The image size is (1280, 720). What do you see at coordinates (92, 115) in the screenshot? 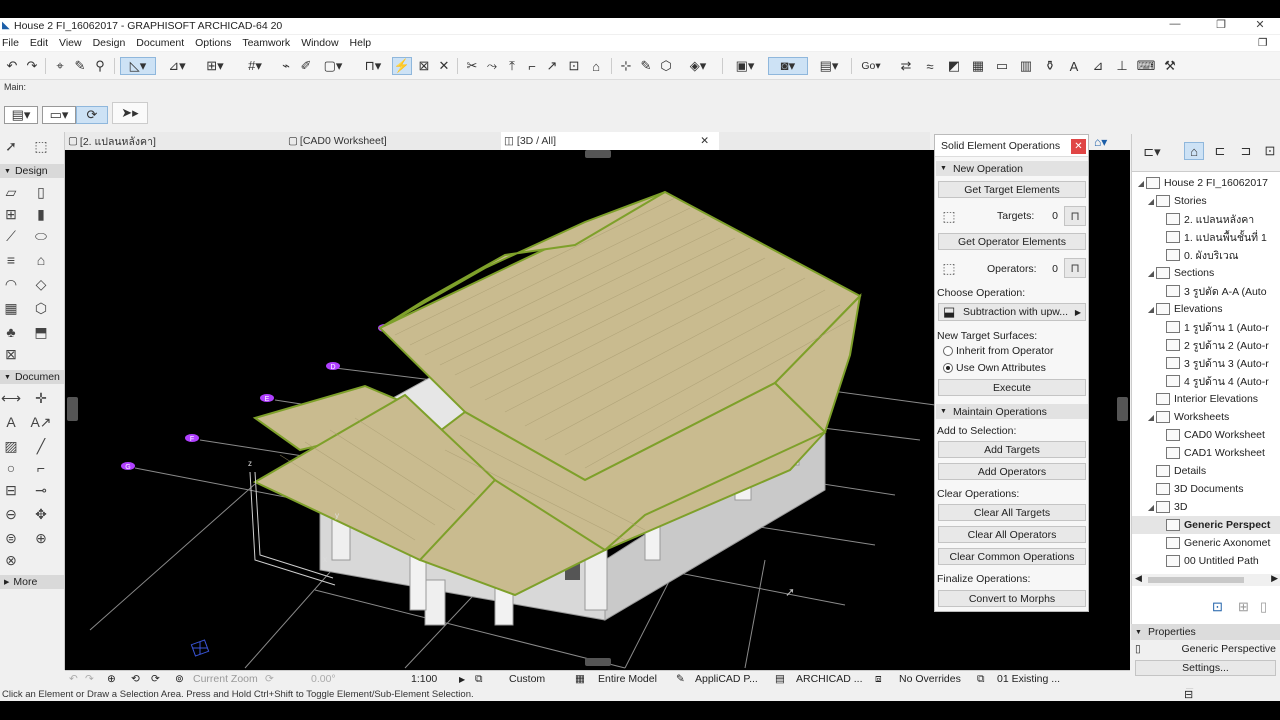
I see `rotate-view-icon: ⟳` at bounding box center [92, 115].